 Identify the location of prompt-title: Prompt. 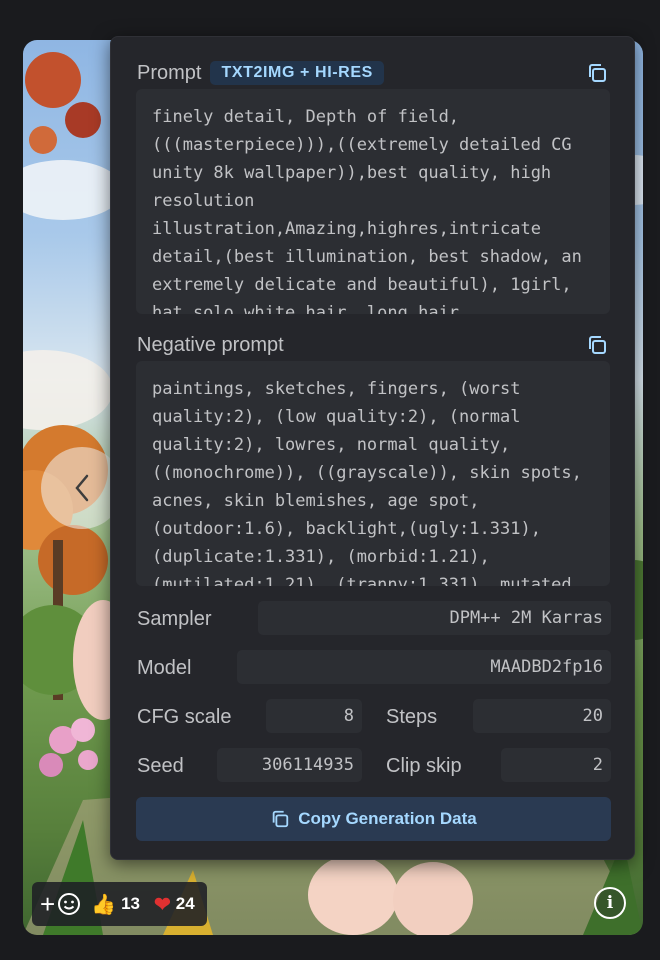
(169, 72).